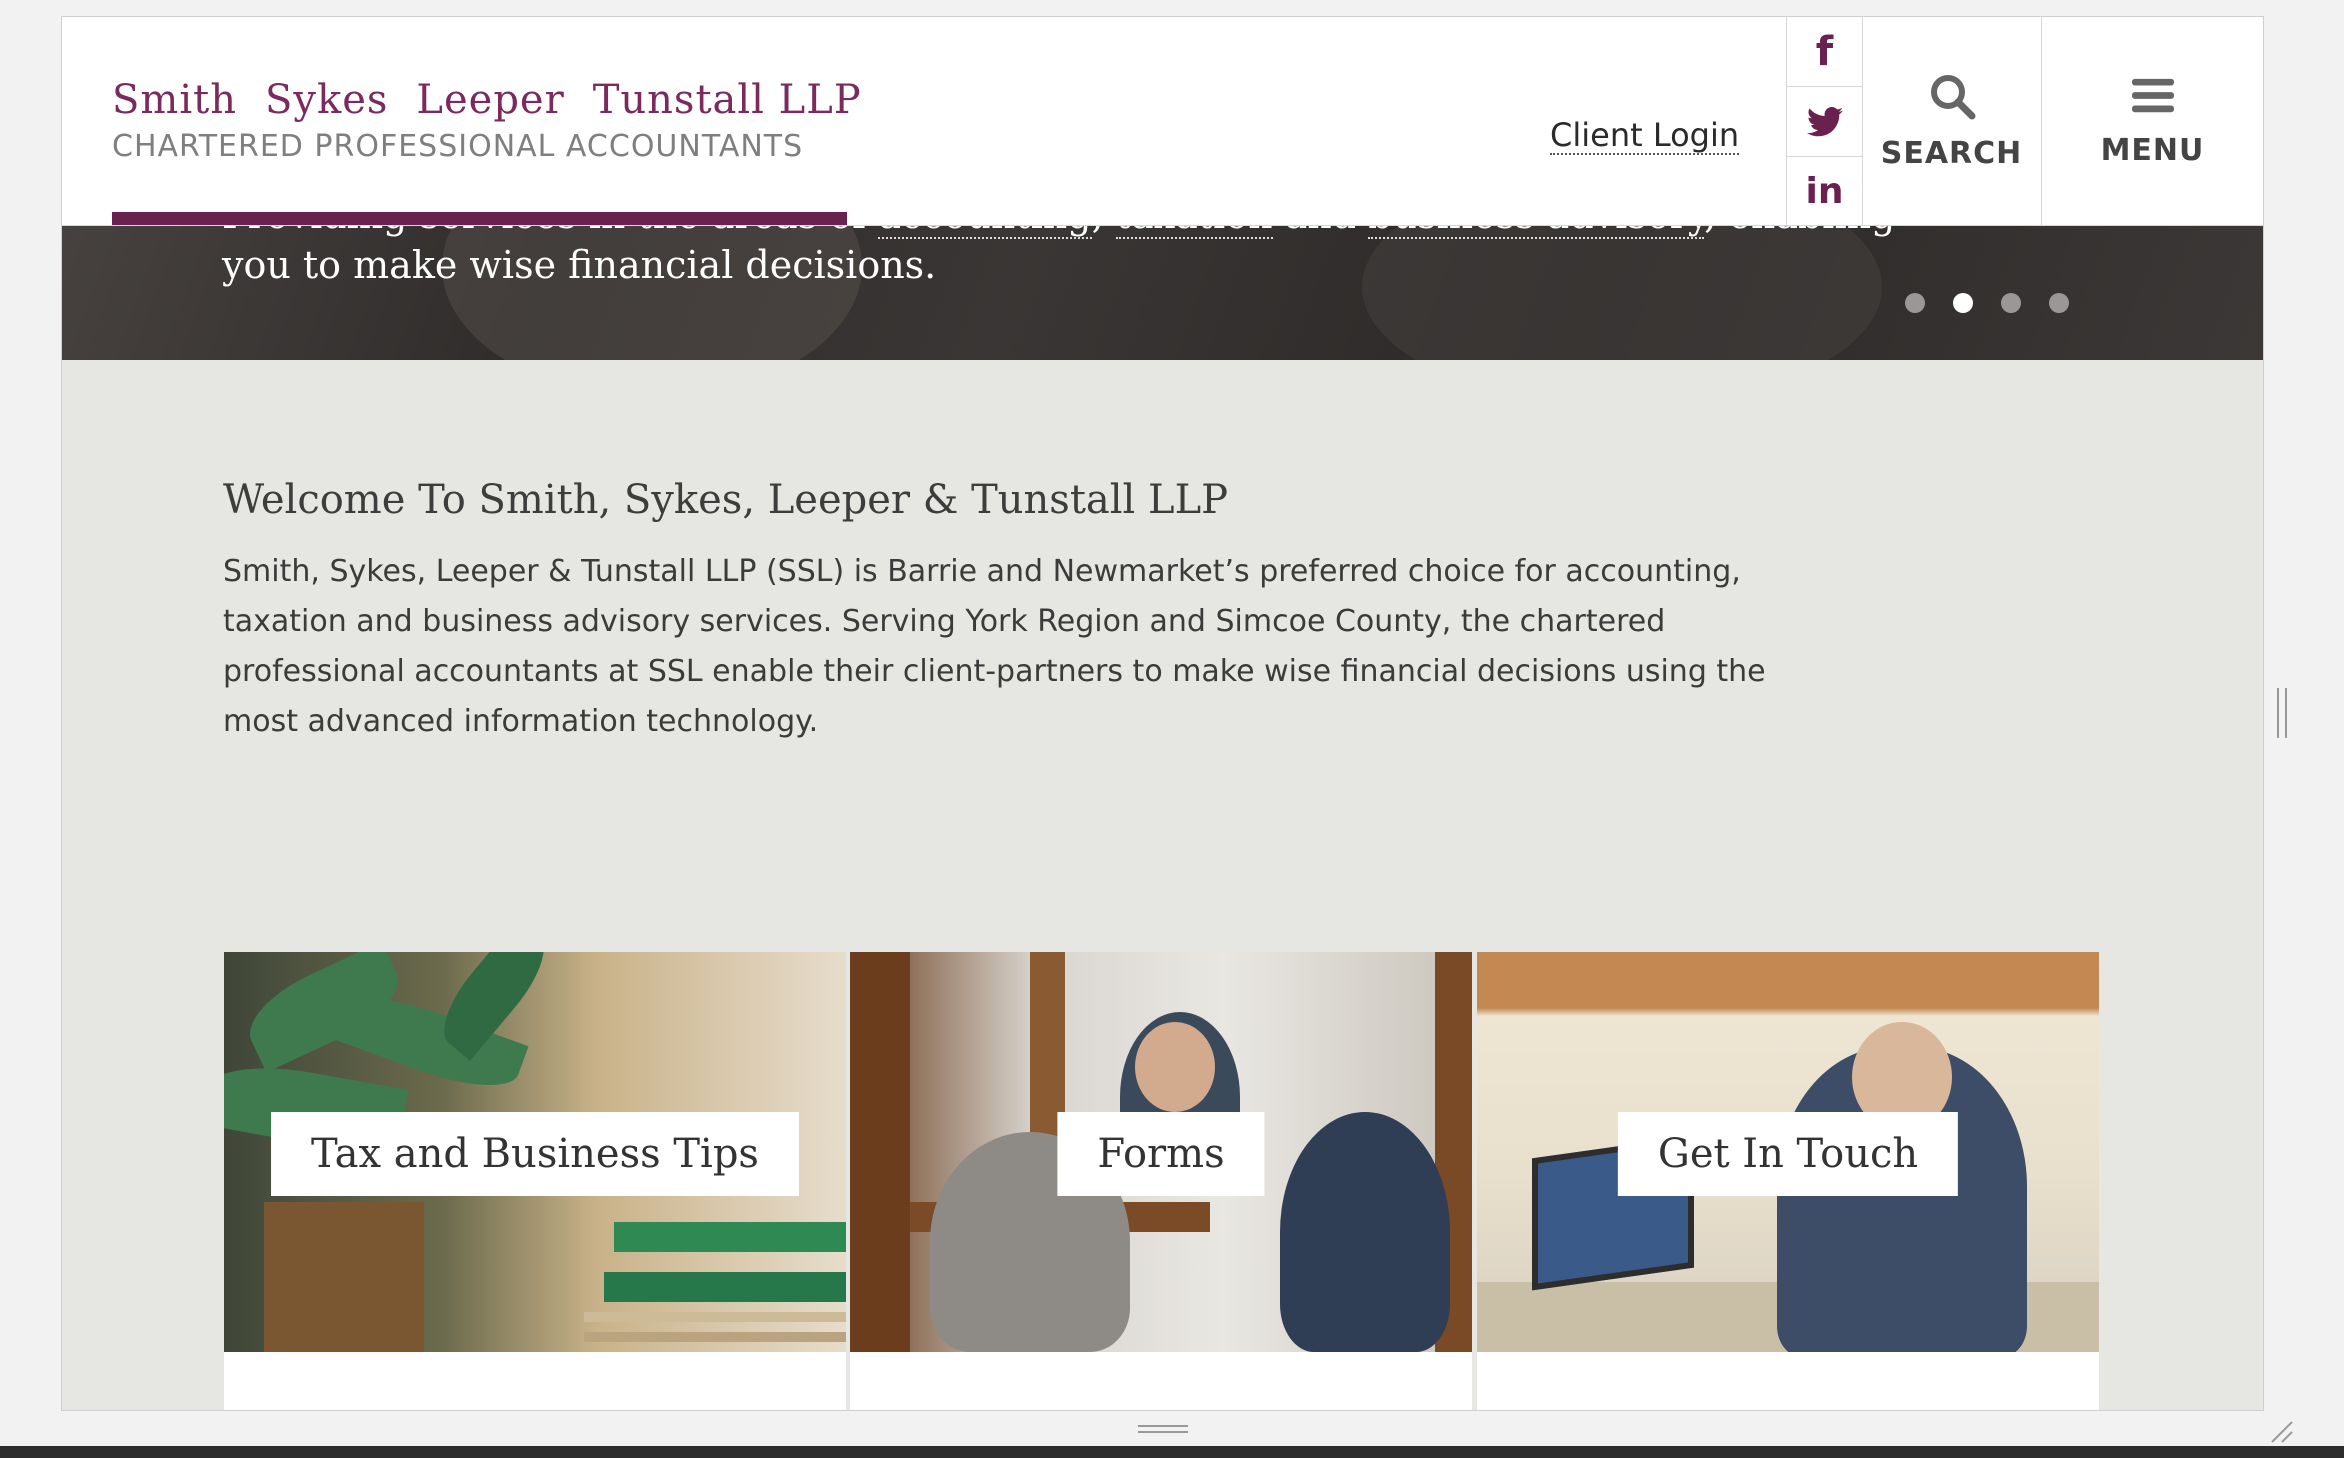 Image resolution: width=2344 pixels, height=1458 pixels. I want to click on card-label-forms: Forms, so click(1161, 1154).